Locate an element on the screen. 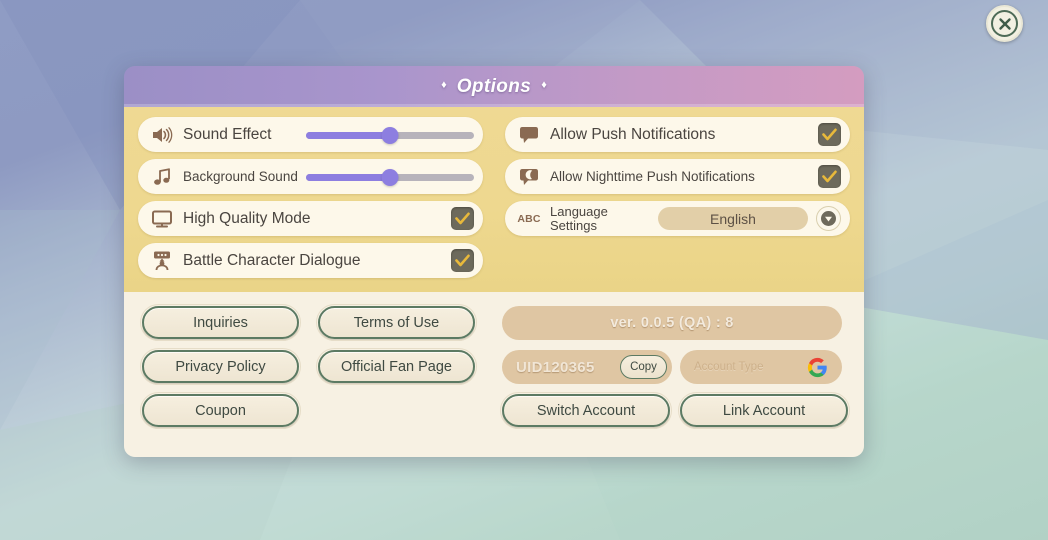  uid-bar: UID120365 Copy is located at coordinates (587, 367).